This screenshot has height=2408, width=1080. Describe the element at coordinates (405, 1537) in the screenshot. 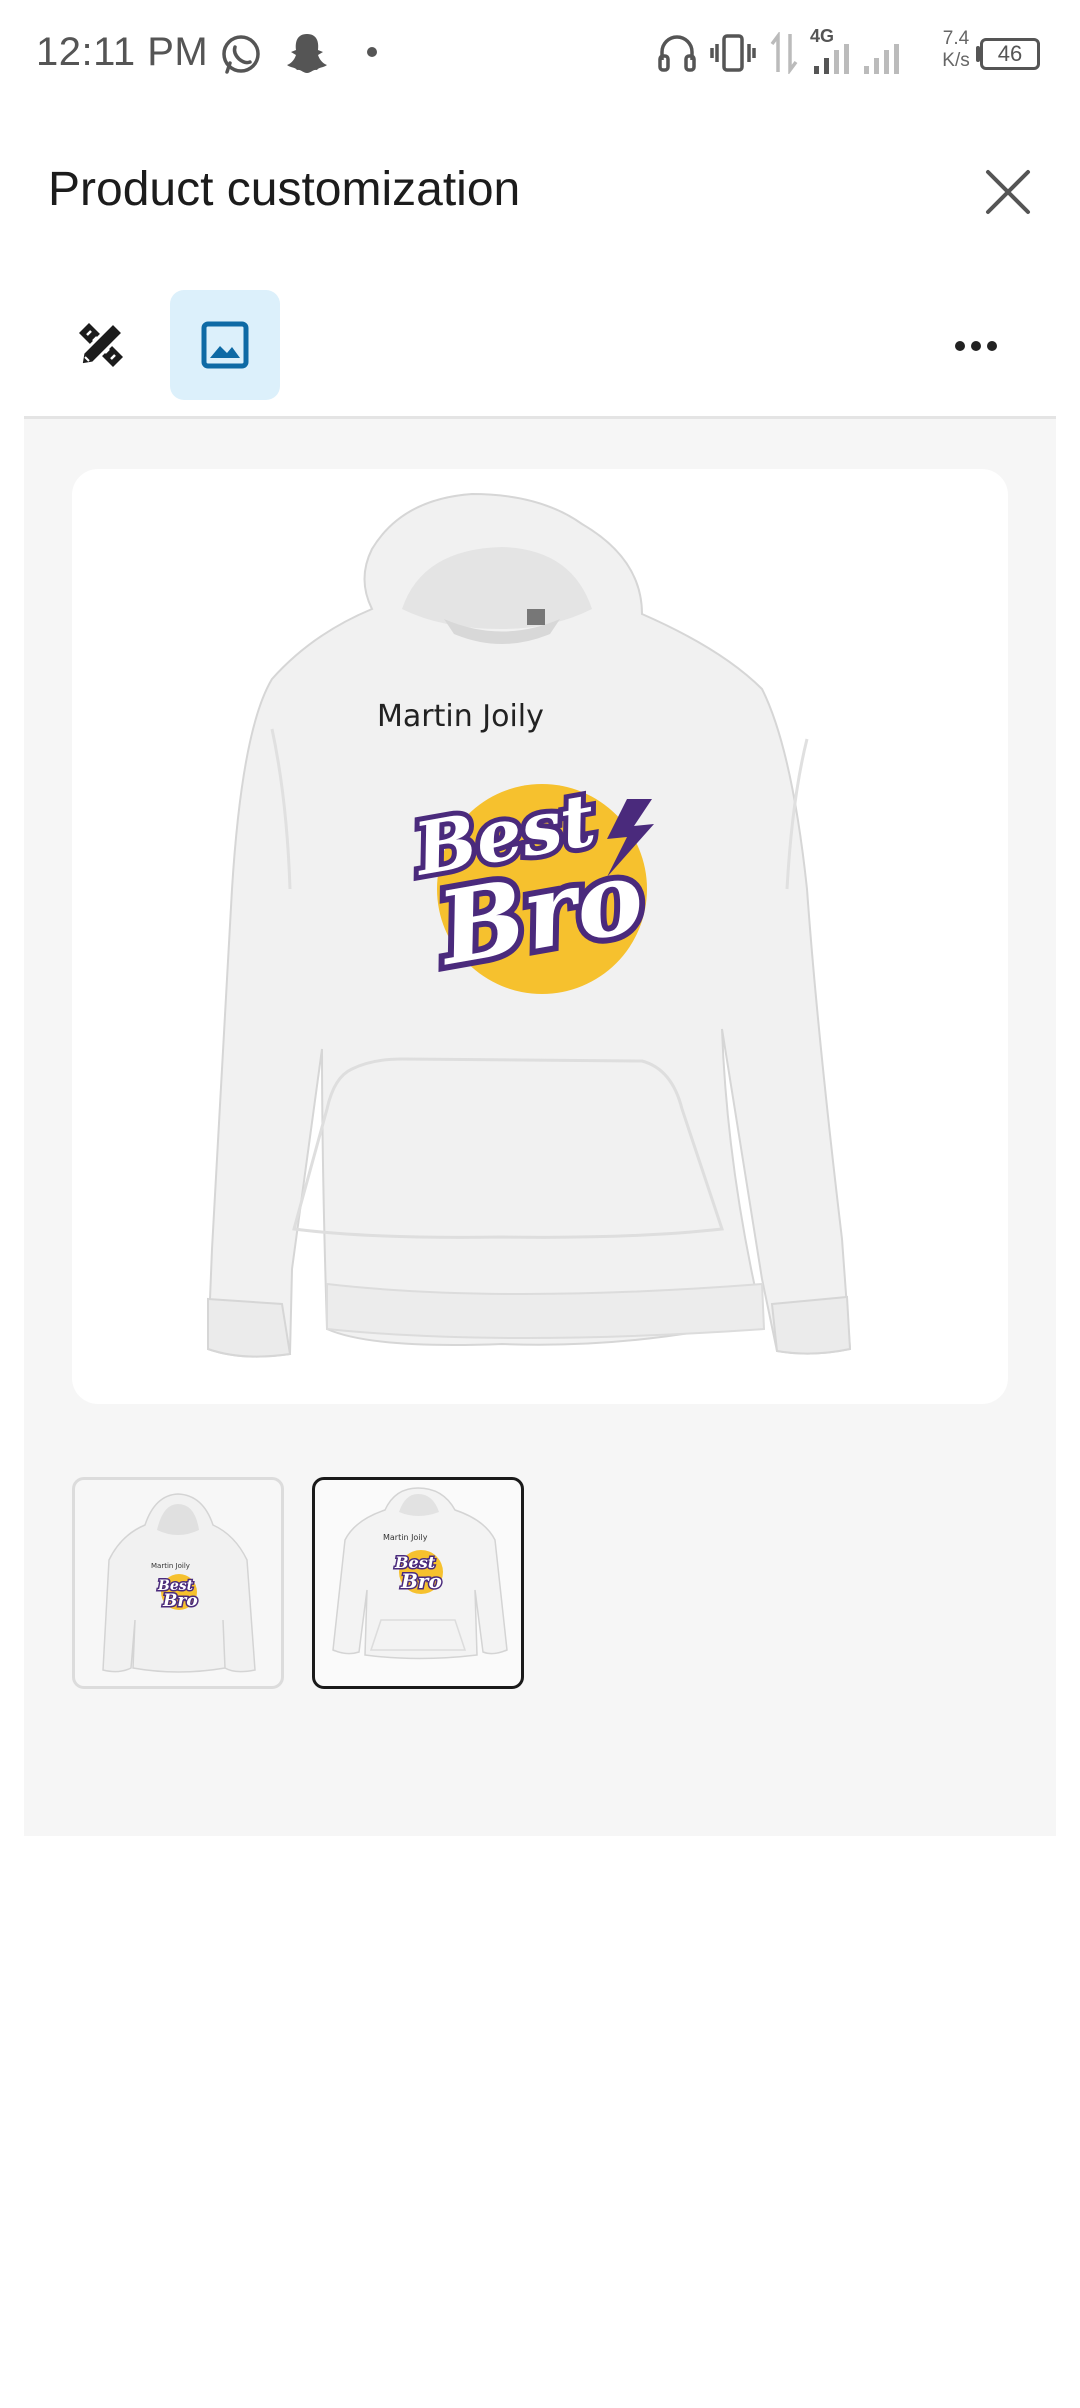

I see `thumb2-name: Martin Joily` at that location.